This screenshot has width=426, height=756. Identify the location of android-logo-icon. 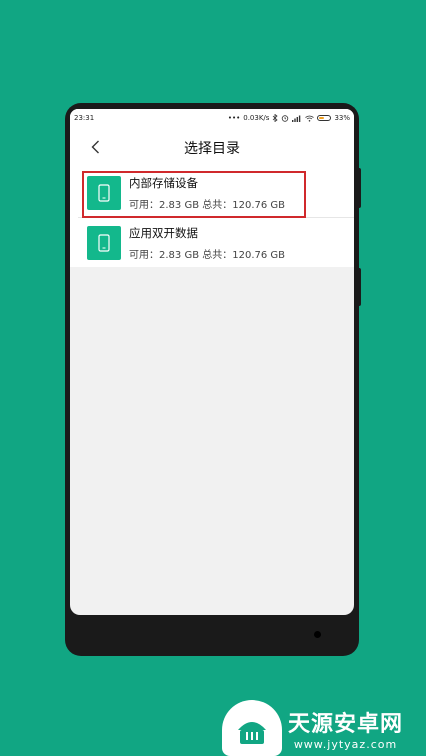
(252, 733).